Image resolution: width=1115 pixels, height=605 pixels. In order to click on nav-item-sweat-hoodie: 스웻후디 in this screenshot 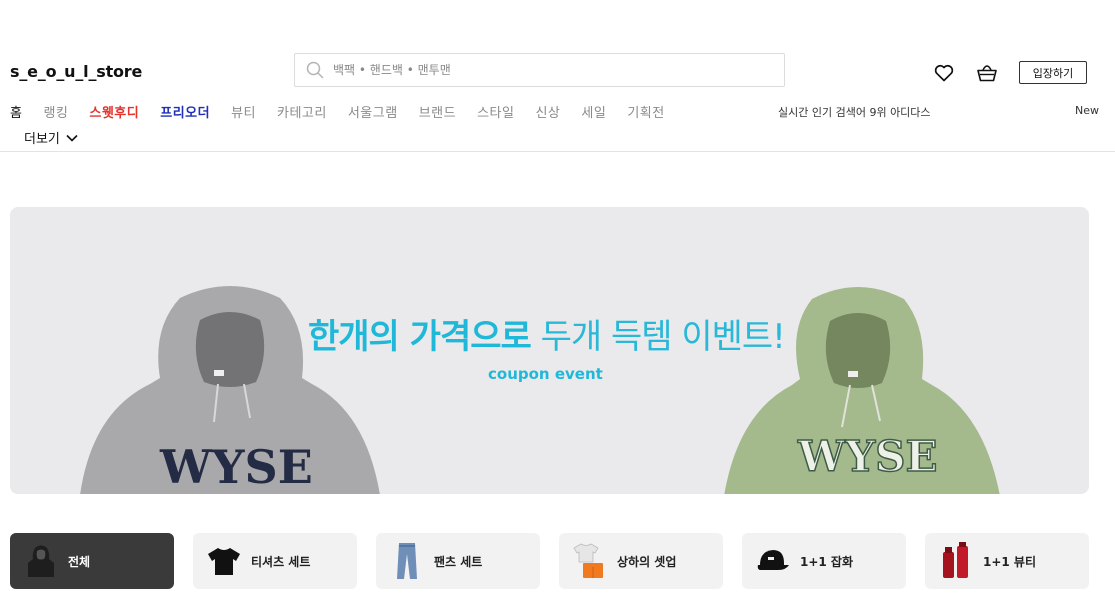, I will do `click(114, 111)`.